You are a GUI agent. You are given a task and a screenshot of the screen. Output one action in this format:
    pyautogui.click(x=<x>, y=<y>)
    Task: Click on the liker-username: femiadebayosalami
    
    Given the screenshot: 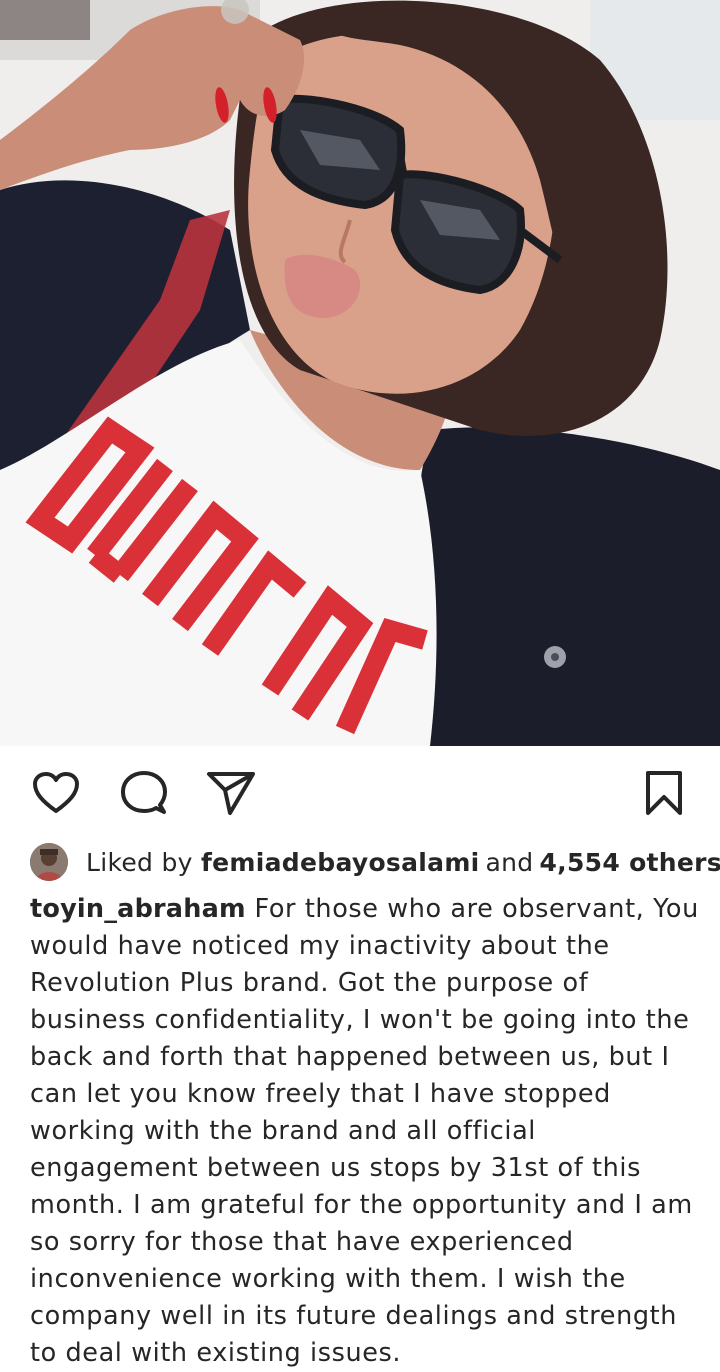 What is the action you would take?
    pyautogui.click(x=340, y=862)
    